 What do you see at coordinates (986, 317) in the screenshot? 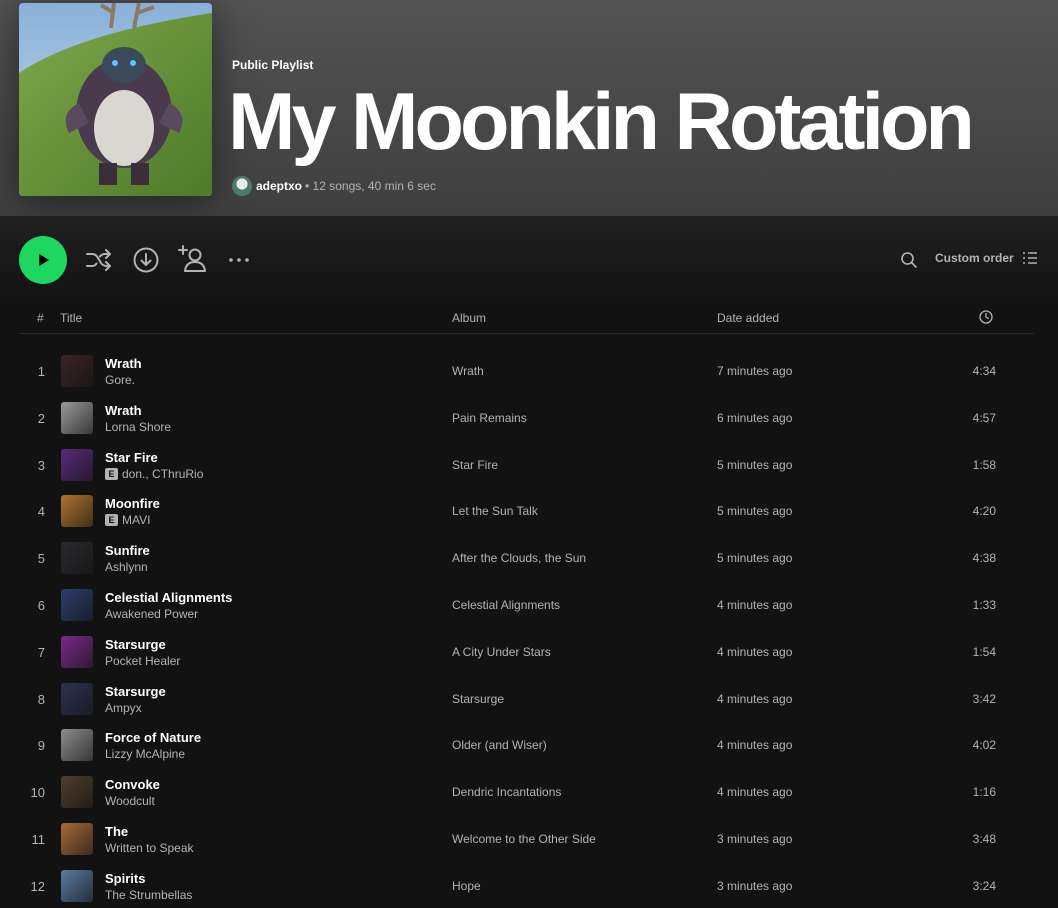
I see `clock-icon` at bounding box center [986, 317].